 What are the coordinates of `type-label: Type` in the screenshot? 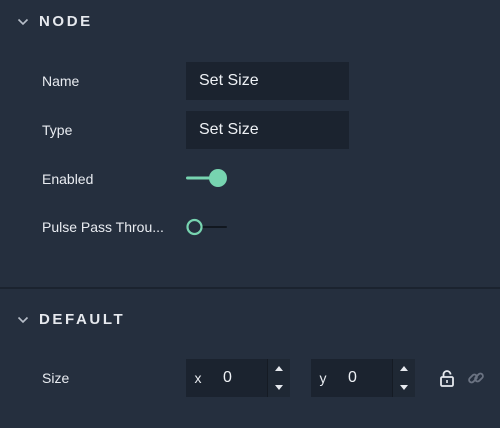 It's located at (57, 130).